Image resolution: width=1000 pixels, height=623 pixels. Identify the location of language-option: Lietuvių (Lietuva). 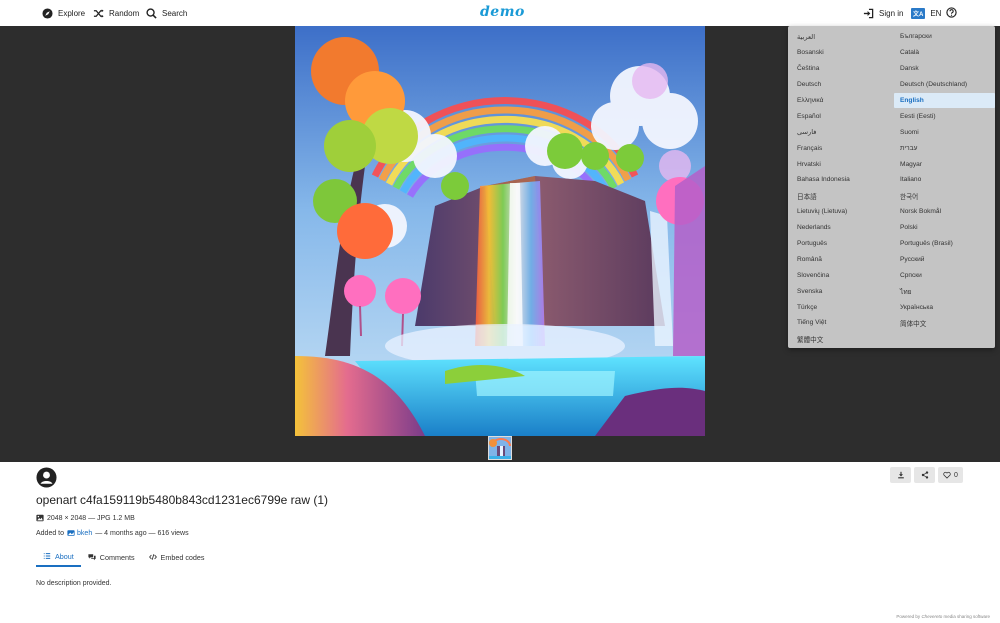
(841, 212).